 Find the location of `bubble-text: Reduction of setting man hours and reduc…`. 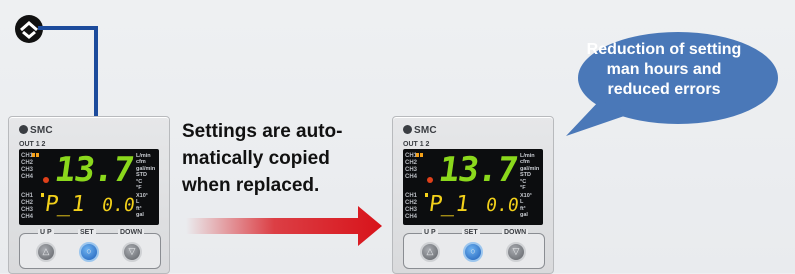

bubble-text: Reduction of setting man hours and reduc… is located at coordinates (664, 69).